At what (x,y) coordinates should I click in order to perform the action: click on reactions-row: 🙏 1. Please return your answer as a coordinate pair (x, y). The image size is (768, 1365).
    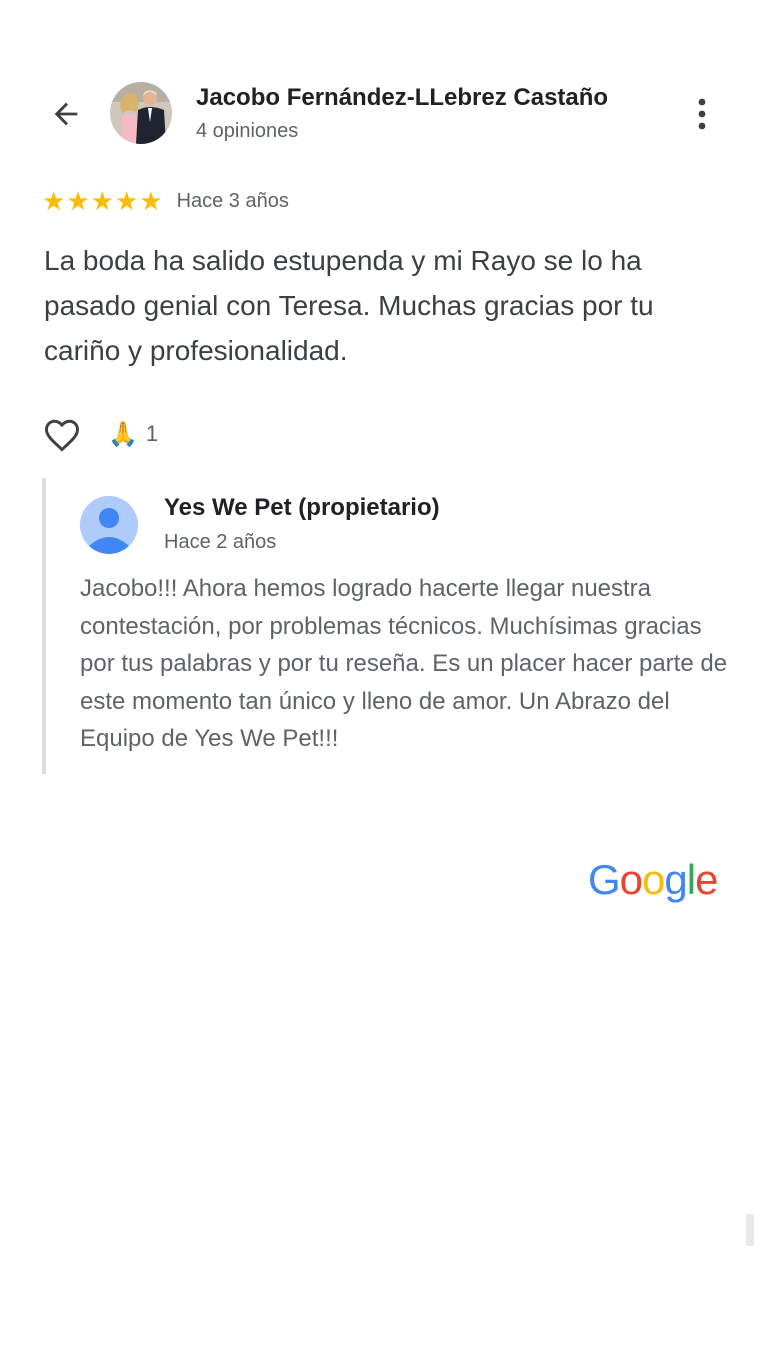
    Looking at the image, I should click on (100, 434).